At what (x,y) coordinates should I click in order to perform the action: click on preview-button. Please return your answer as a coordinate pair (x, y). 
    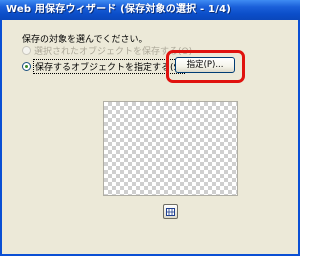
    Looking at the image, I should click on (170, 211).